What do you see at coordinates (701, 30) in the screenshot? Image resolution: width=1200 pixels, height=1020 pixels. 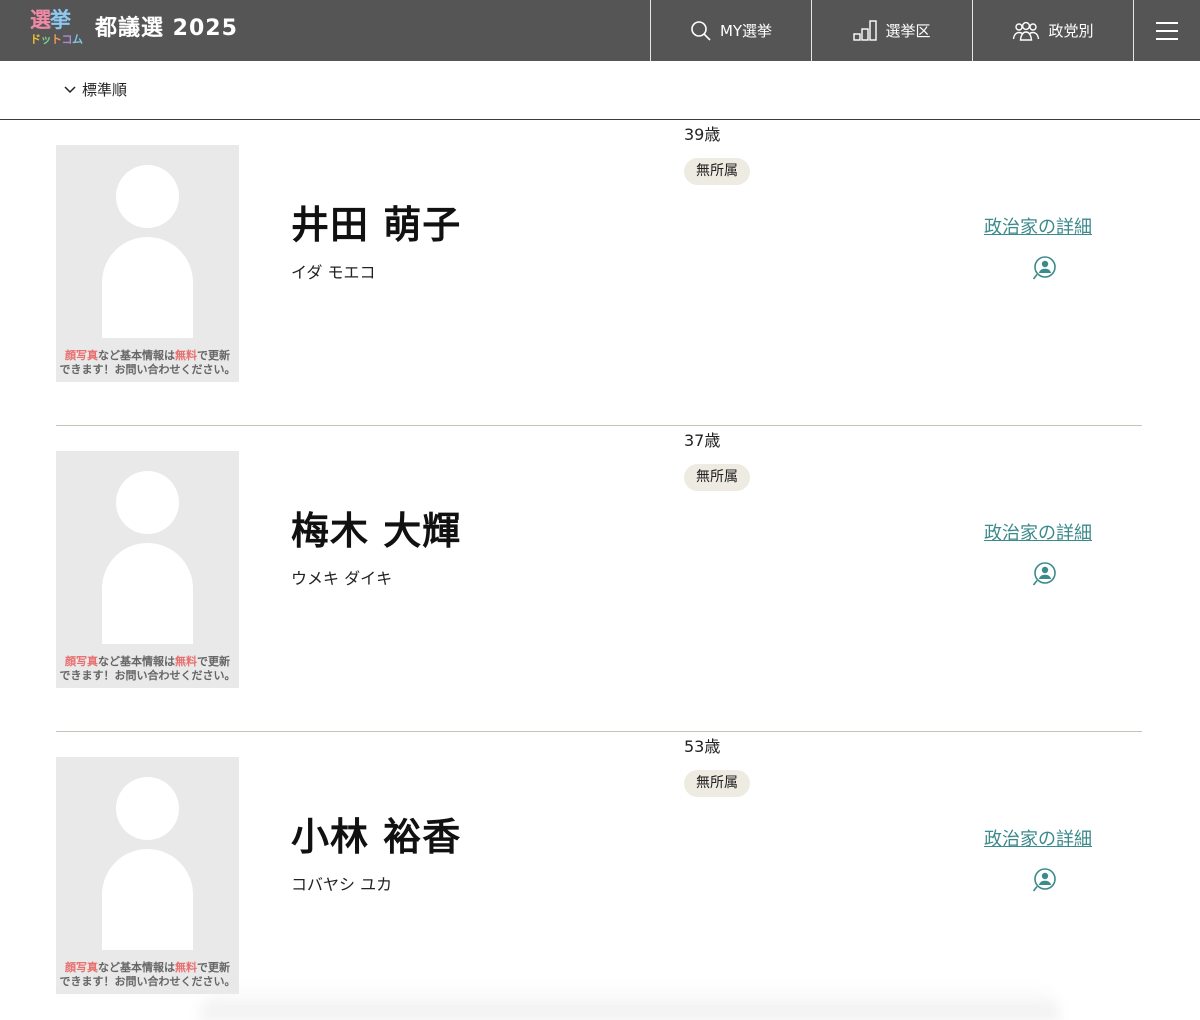 I see `search-icon` at bounding box center [701, 30].